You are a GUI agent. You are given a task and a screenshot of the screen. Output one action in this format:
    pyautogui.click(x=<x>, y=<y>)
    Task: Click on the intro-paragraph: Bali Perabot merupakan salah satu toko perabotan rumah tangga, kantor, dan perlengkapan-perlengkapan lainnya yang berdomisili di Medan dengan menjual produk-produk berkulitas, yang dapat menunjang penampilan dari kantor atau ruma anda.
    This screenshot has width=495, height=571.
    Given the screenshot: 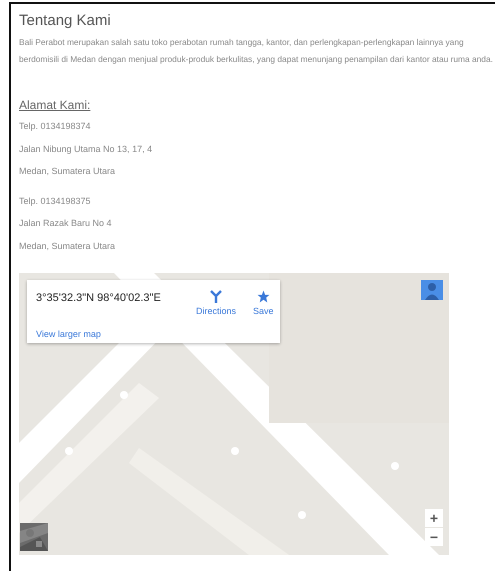 What is the action you would take?
    pyautogui.click(x=256, y=51)
    